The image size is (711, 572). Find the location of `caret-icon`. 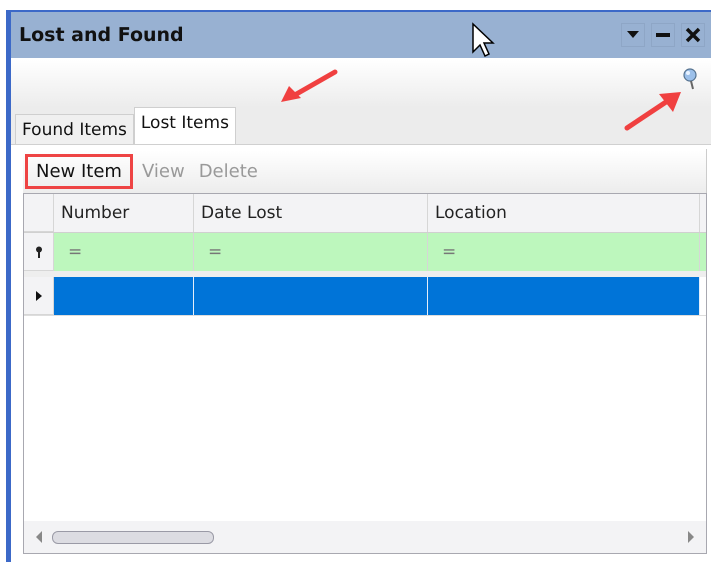

caret-icon is located at coordinates (633, 35).